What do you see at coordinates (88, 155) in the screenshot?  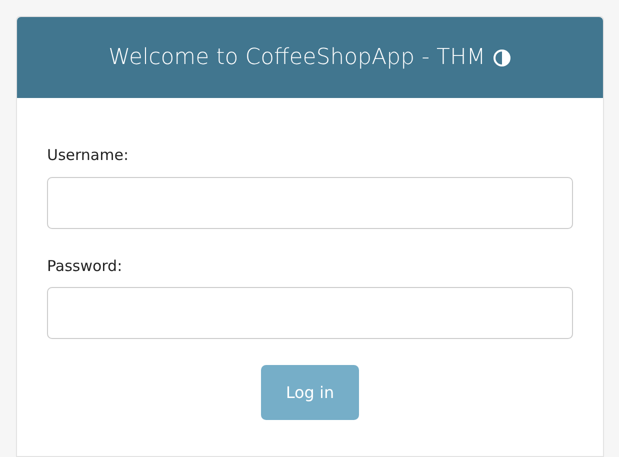 I see `field-label: Username:` at bounding box center [88, 155].